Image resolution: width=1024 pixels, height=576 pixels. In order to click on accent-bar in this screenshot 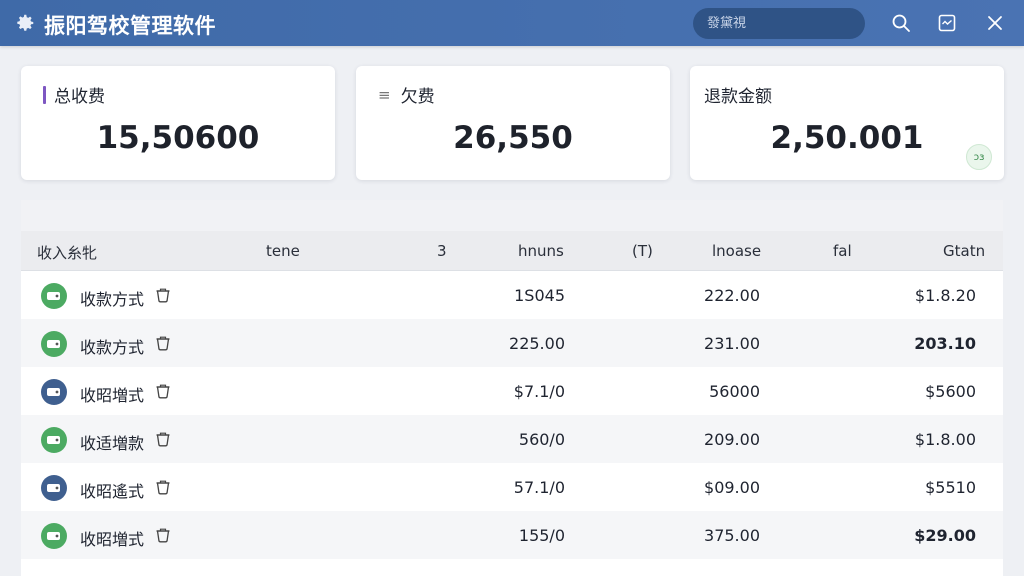, I will do `click(44, 94)`.